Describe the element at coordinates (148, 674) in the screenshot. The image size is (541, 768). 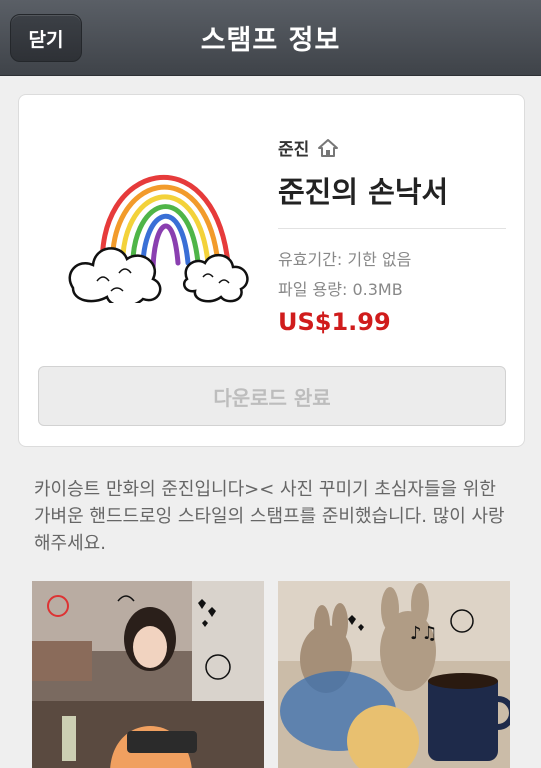
I see `preview-photo-woman-cafe` at that location.